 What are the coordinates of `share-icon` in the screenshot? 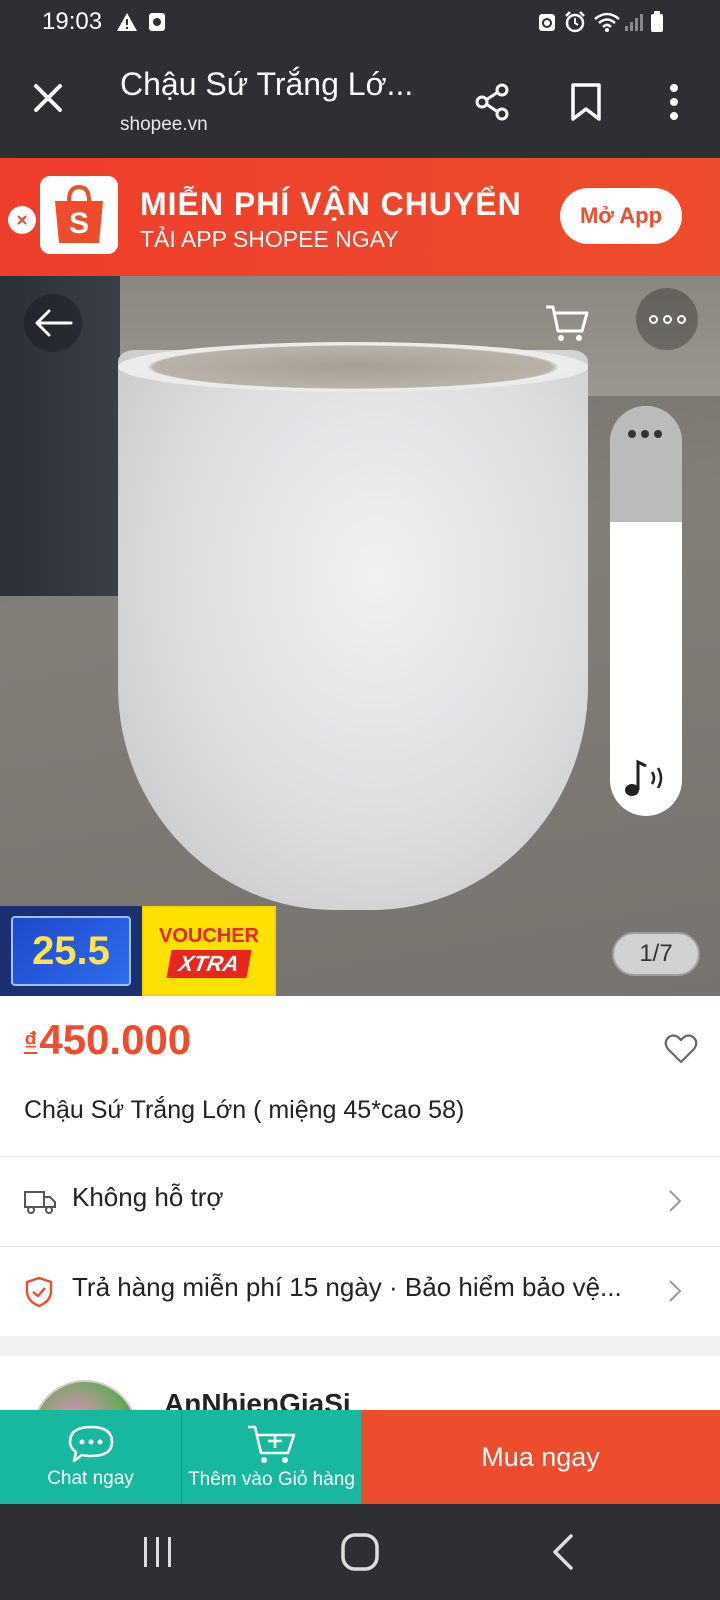 It's located at (492, 102).